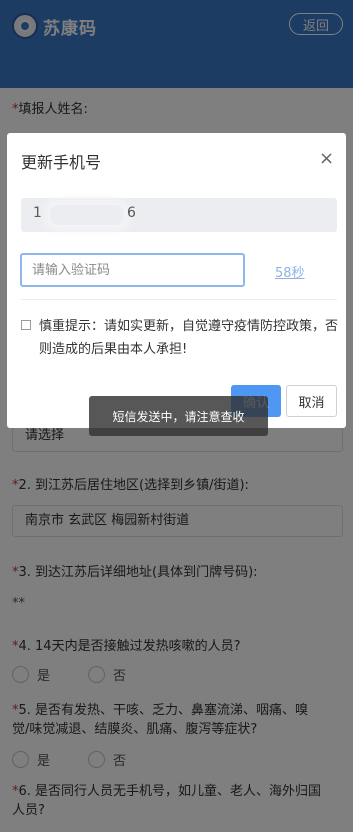 This screenshot has height=832, width=353. Describe the element at coordinates (290, 271) in the screenshot. I see `resend-countdown-link: 58秒` at that location.